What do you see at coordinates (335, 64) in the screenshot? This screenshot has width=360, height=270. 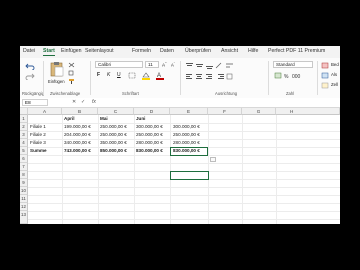 I see `conditional-format-label: Bed` at bounding box center [335, 64].